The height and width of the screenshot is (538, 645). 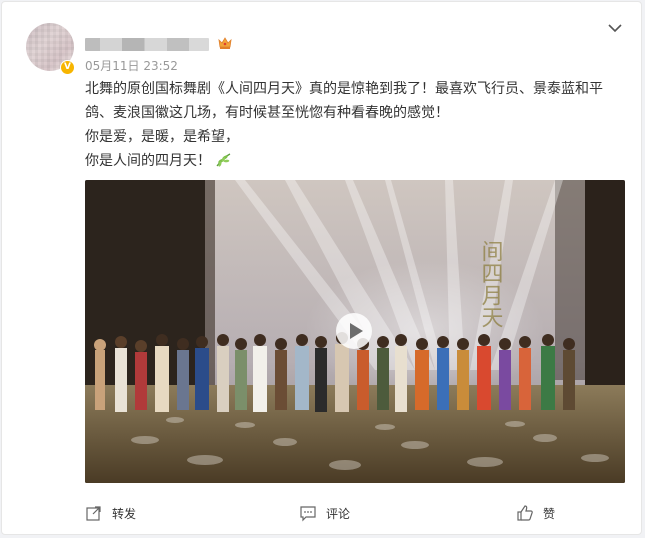 I want to click on thumbs-up-icon, so click(x=525, y=513).